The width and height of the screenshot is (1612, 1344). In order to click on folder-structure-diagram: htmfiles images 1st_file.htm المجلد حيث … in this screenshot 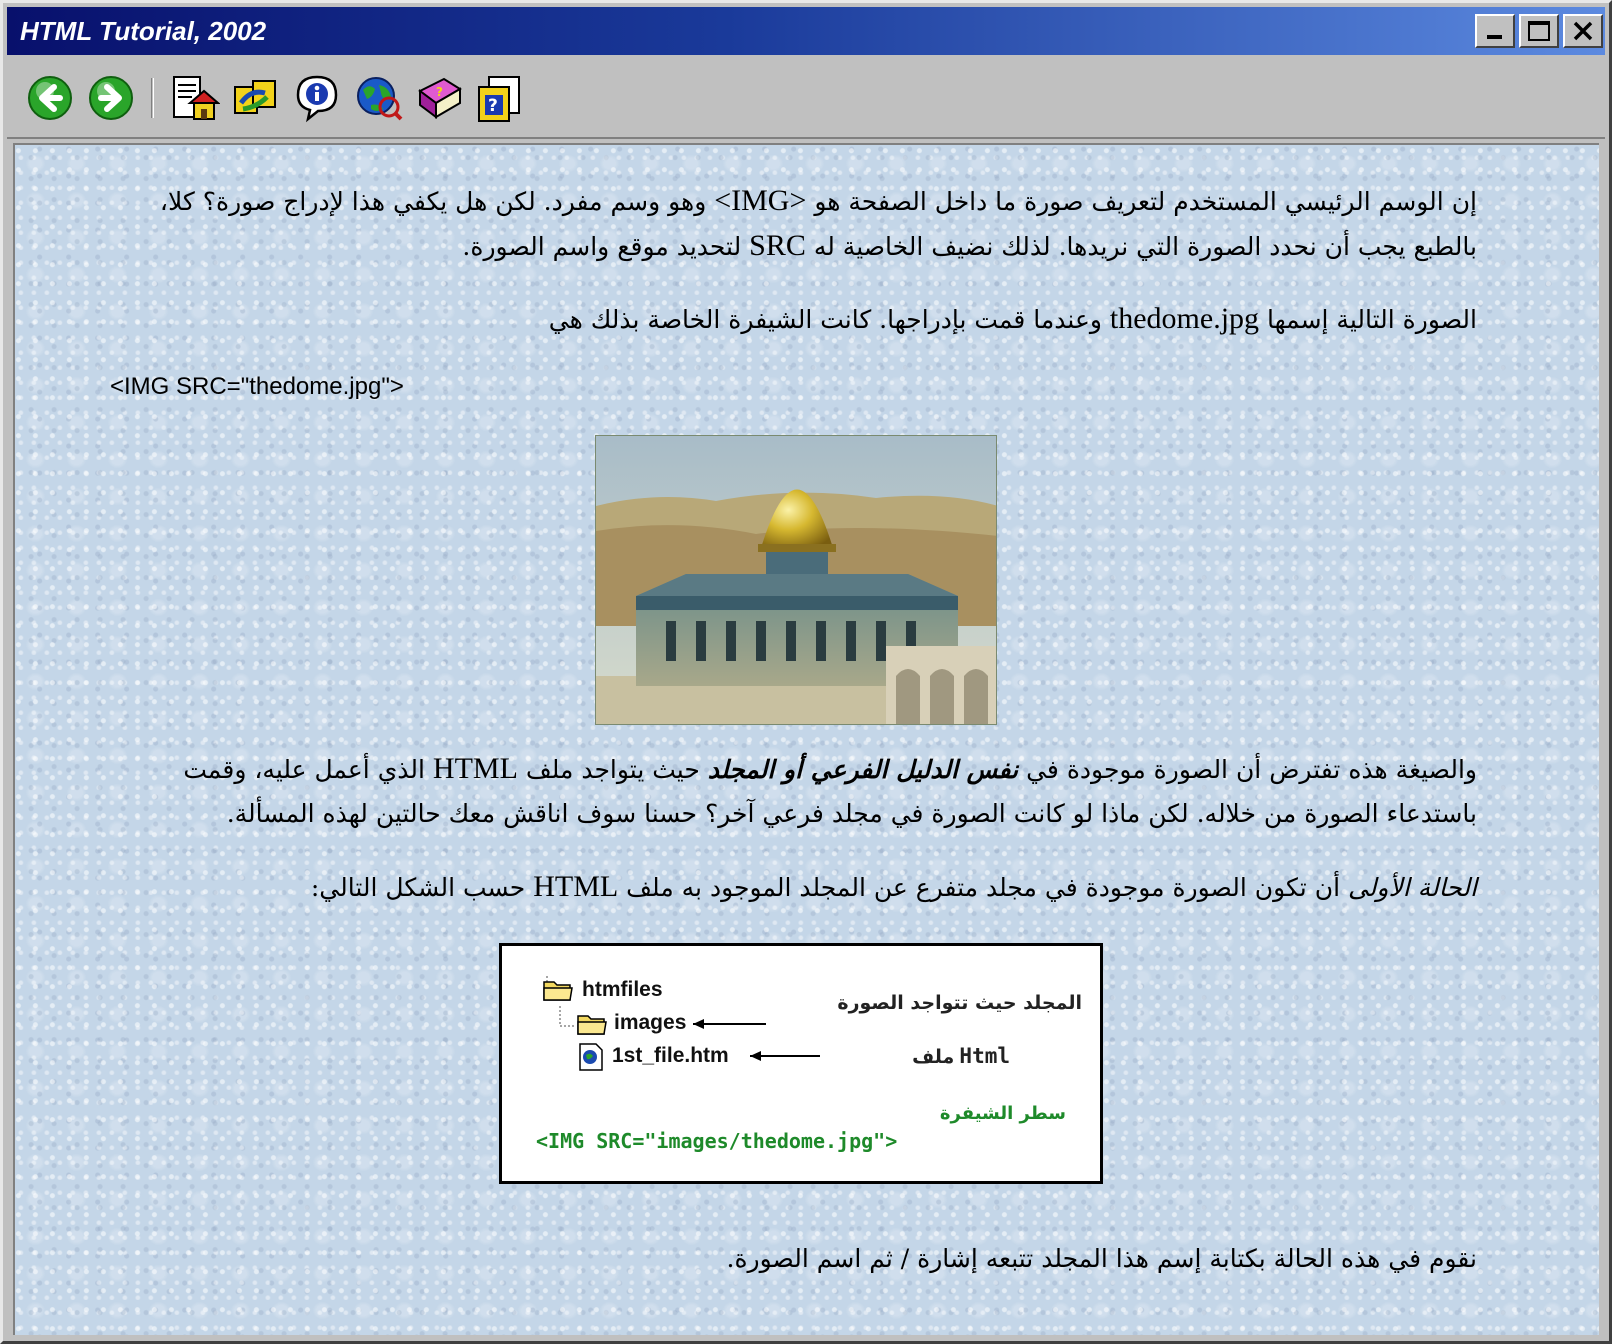, I will do `click(801, 1063)`.